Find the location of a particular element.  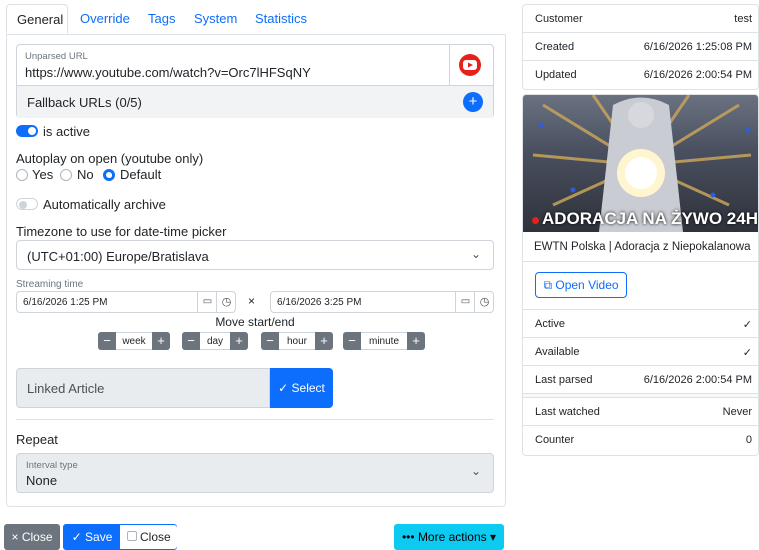

info-row: Active ✓ is located at coordinates (640, 324).